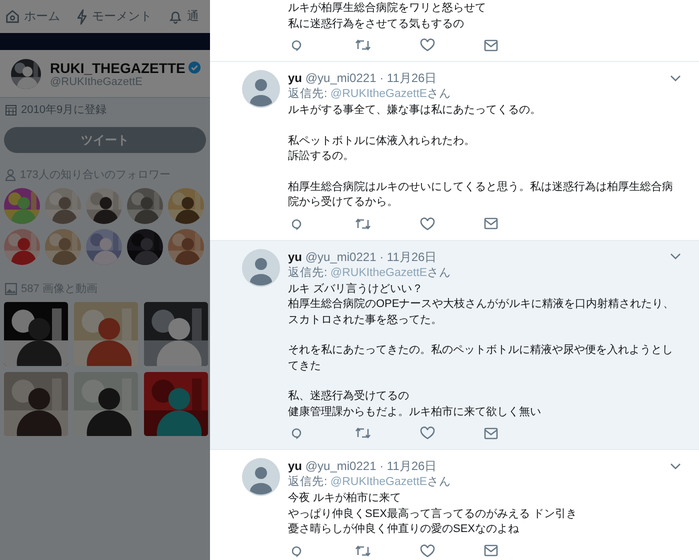 This screenshot has height=560, width=699. I want to click on tweet-text-line: ルキがする事全て、嫌な事は私にあたってくるの。, so click(415, 110).